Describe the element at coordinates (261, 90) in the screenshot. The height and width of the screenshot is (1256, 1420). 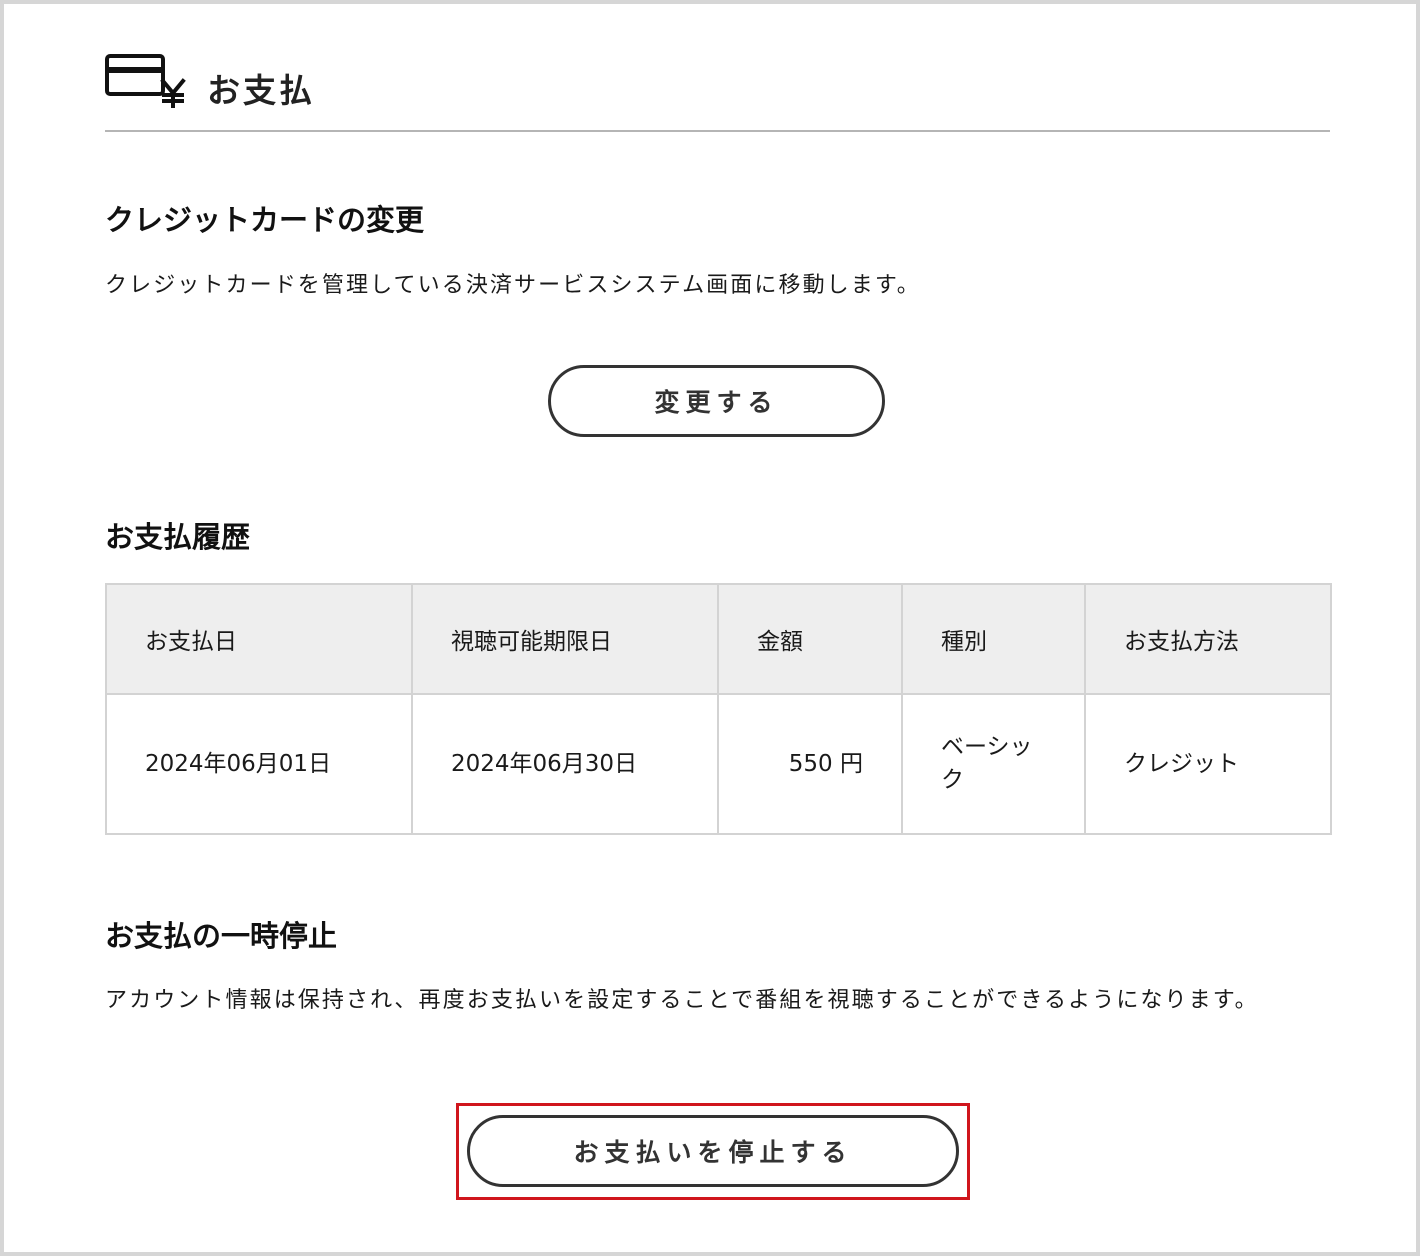
I see `page-title: お支払` at that location.